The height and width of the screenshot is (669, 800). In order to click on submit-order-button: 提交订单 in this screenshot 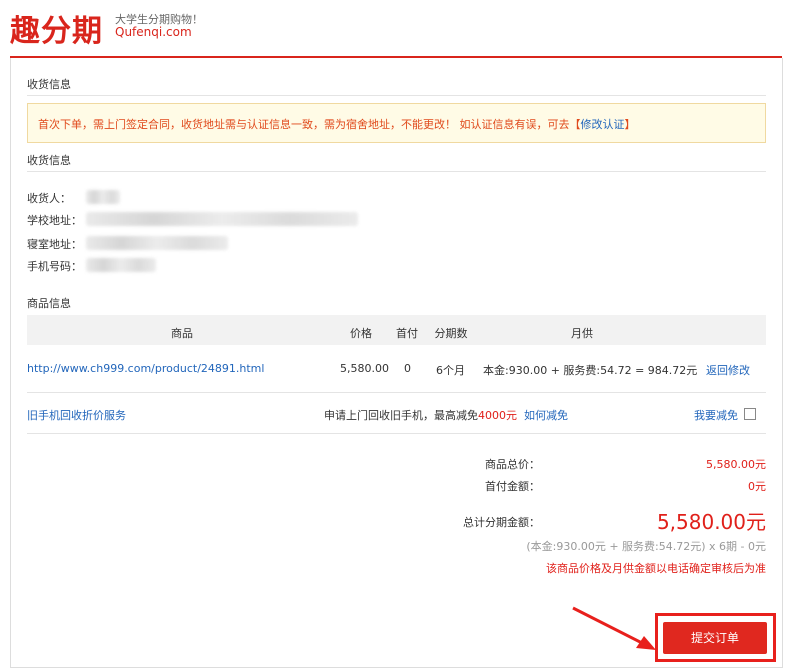, I will do `click(715, 638)`.